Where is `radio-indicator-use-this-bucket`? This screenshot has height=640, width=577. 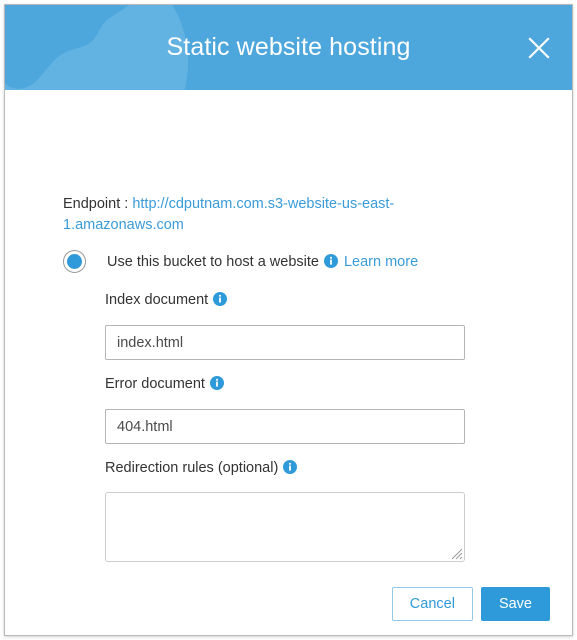 radio-indicator-use-this-bucket is located at coordinates (74, 261).